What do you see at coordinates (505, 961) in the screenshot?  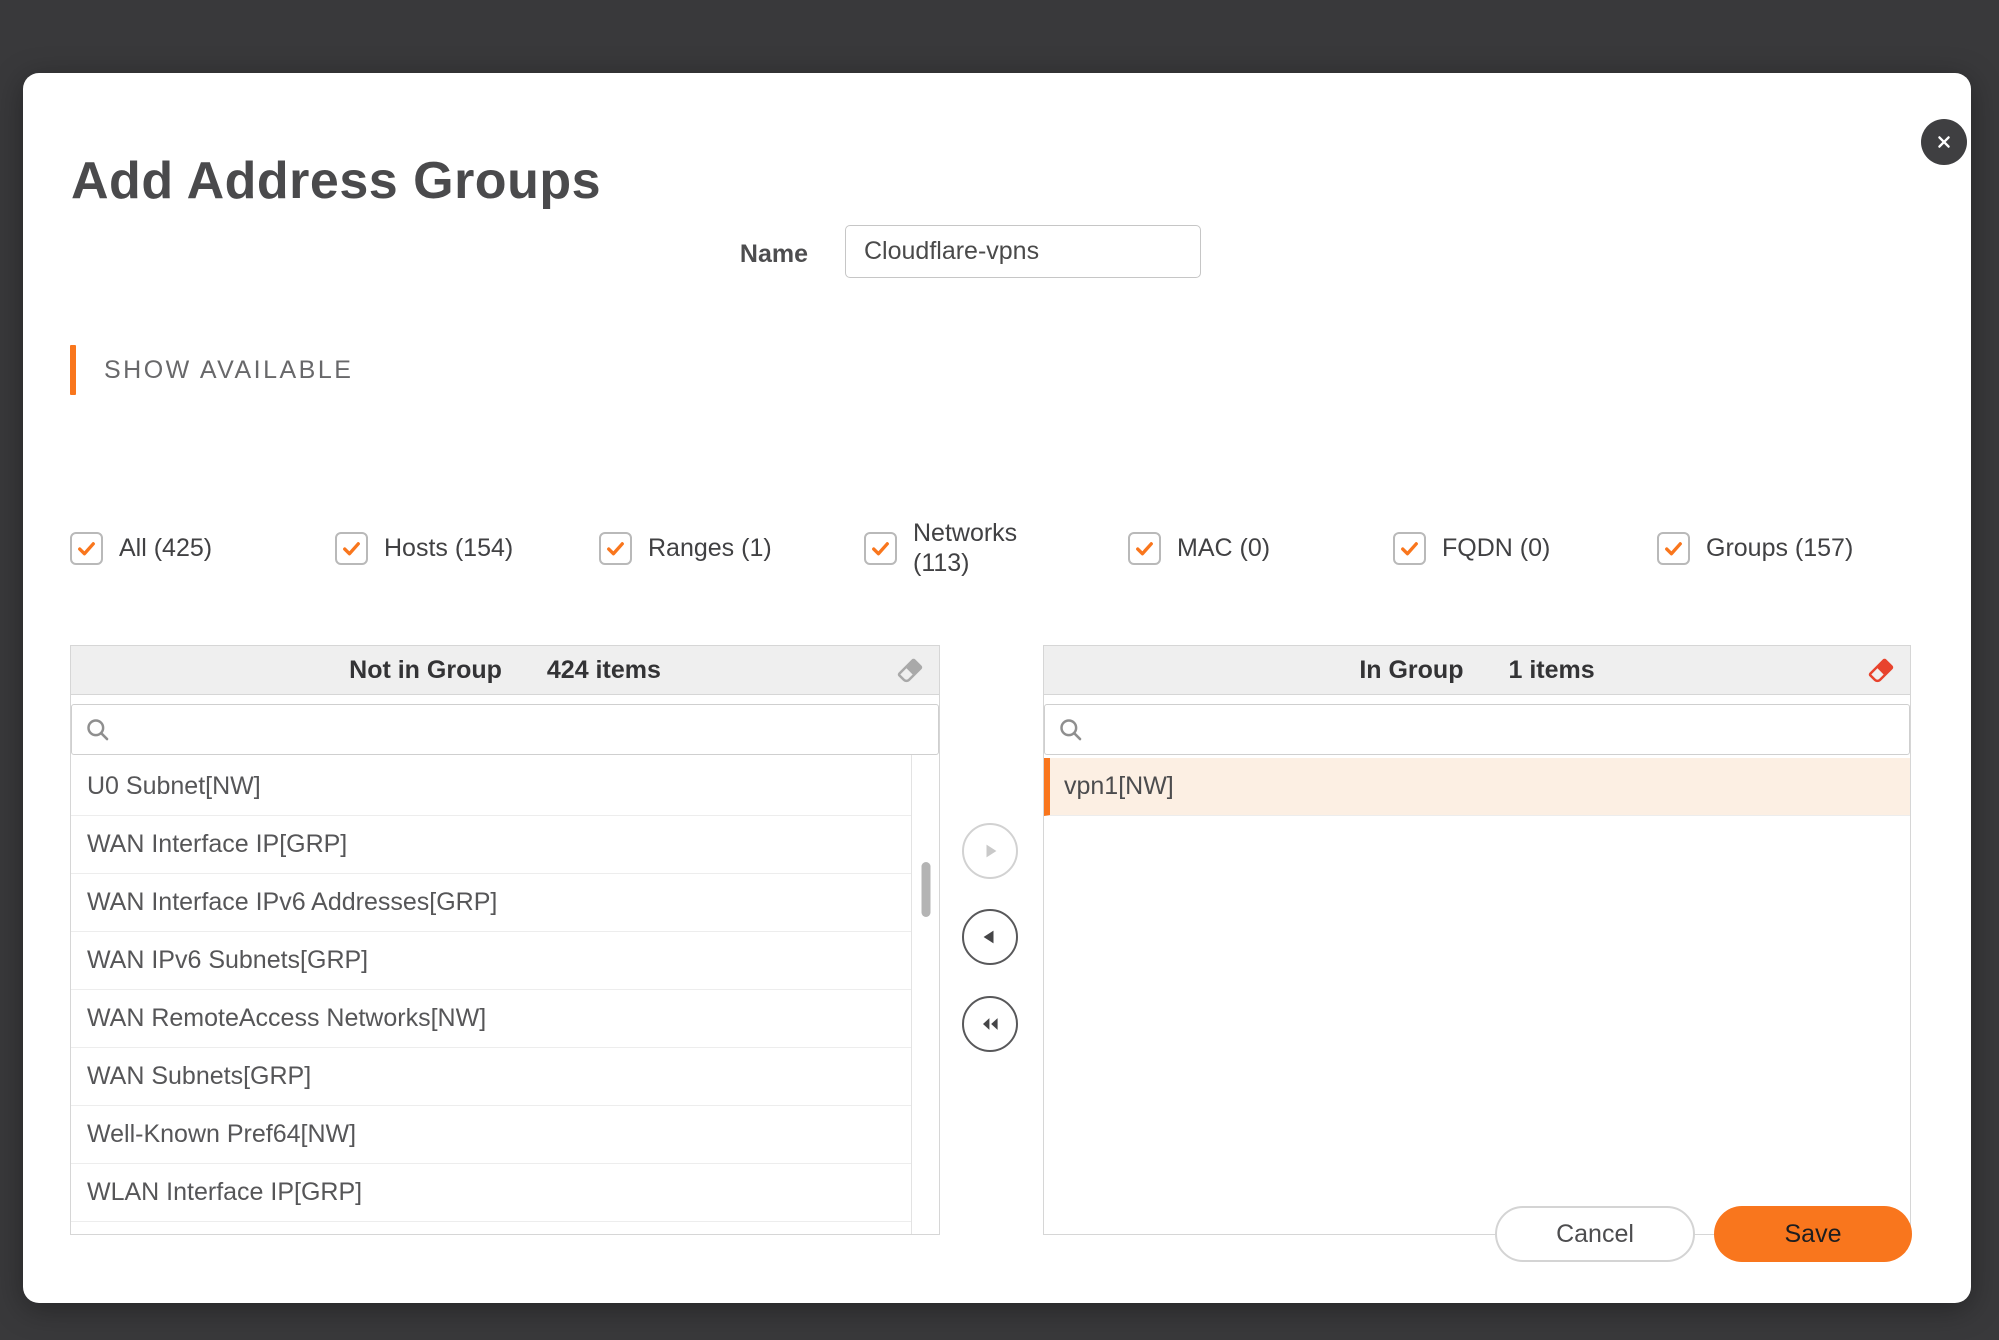 I see `list-item: WAN IPv6 Subnets[GRP]` at bounding box center [505, 961].